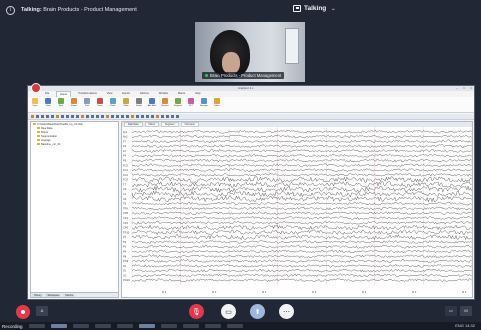 Image resolution: width=481 pixels, height=330 pixels. What do you see at coordinates (333, 8) in the screenshot?
I see `chevron-down-icon: ⌄` at bounding box center [333, 8].